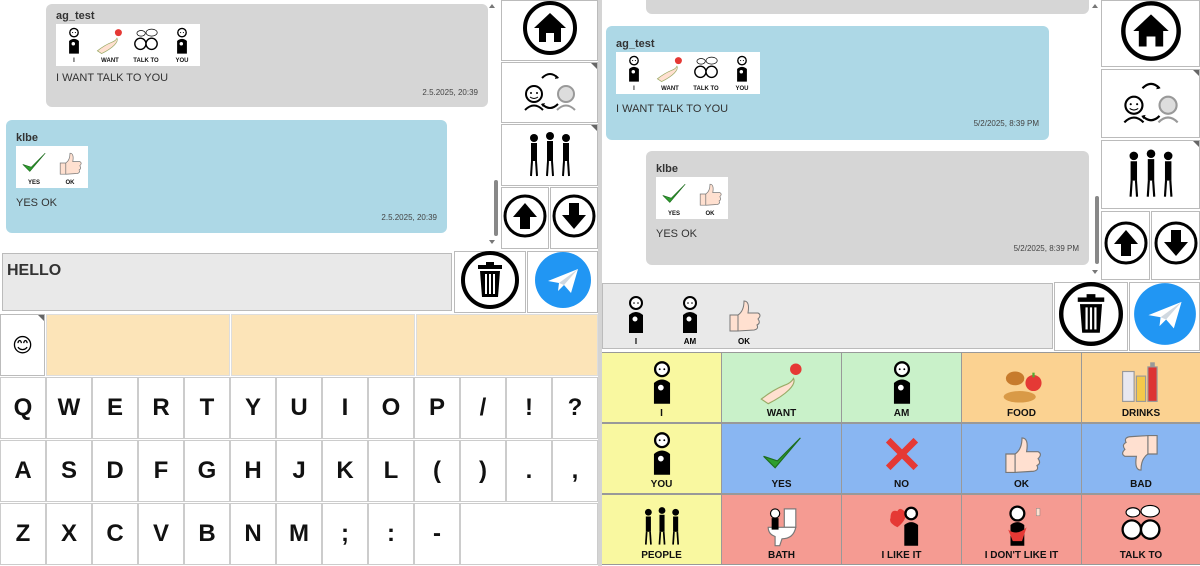 The width and height of the screenshot is (1200, 566). What do you see at coordinates (23, 534) in the screenshot?
I see `key: Z` at bounding box center [23, 534].